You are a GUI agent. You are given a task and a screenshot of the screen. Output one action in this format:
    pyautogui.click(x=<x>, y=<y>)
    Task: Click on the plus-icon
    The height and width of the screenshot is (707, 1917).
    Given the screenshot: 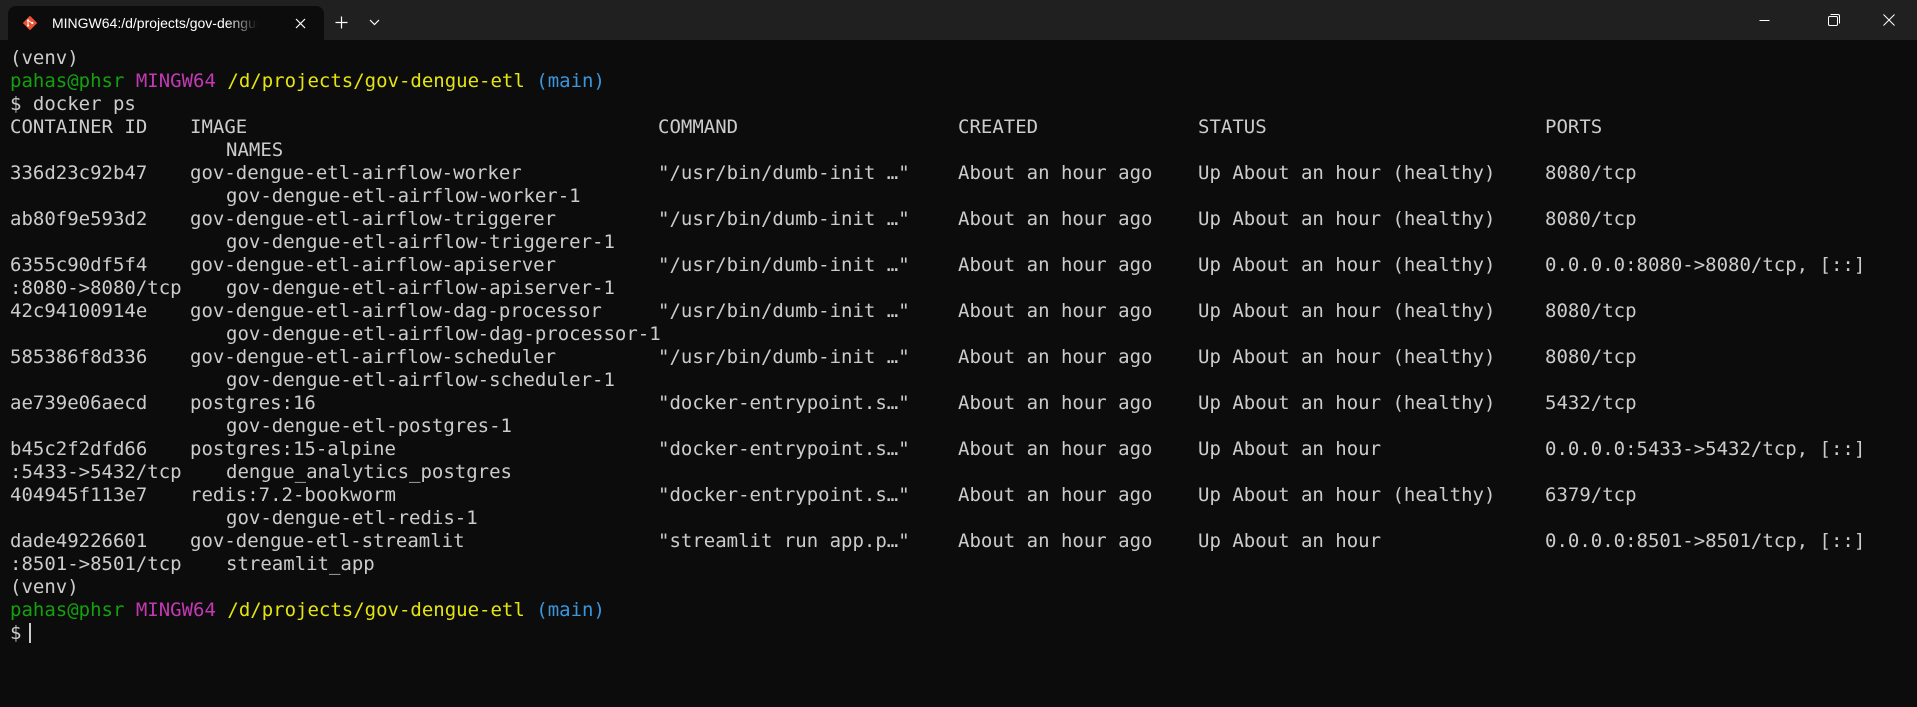 What is the action you would take?
    pyautogui.click(x=341, y=22)
    